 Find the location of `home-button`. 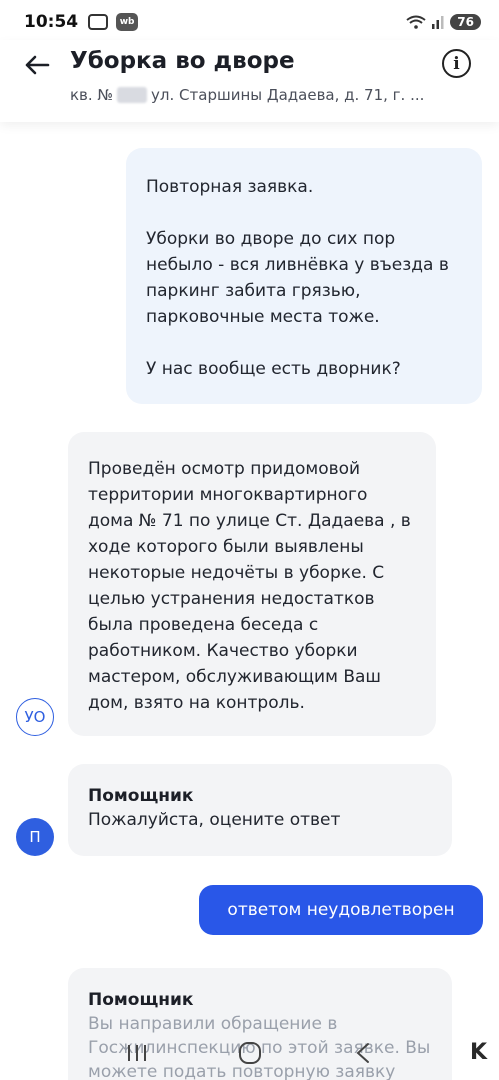

home-button is located at coordinates (250, 1053).